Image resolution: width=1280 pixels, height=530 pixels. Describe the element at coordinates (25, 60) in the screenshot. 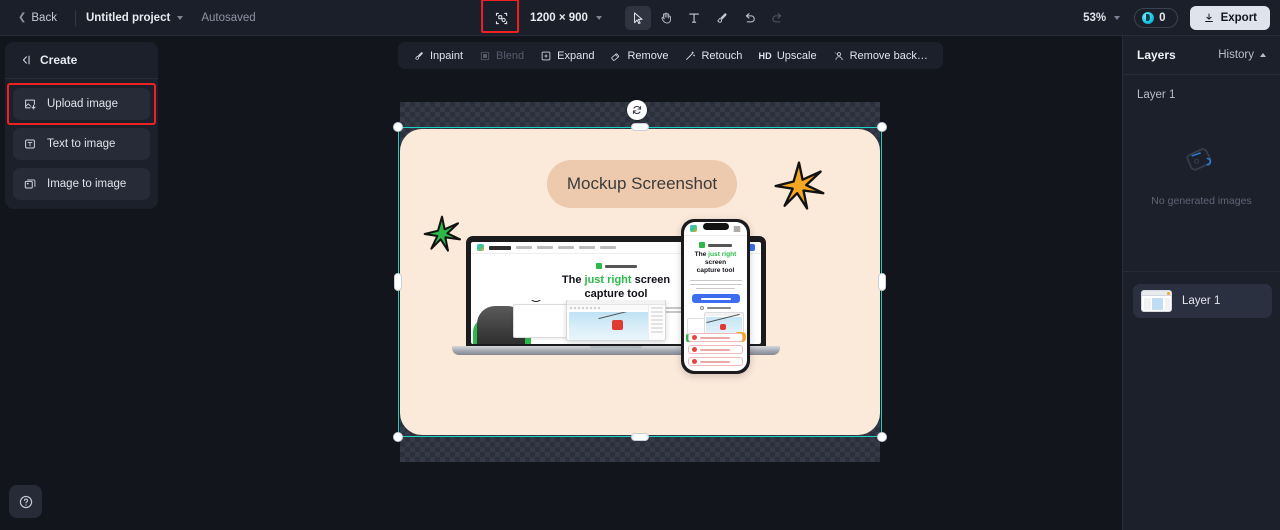

I see `collapse-left-icon` at that location.